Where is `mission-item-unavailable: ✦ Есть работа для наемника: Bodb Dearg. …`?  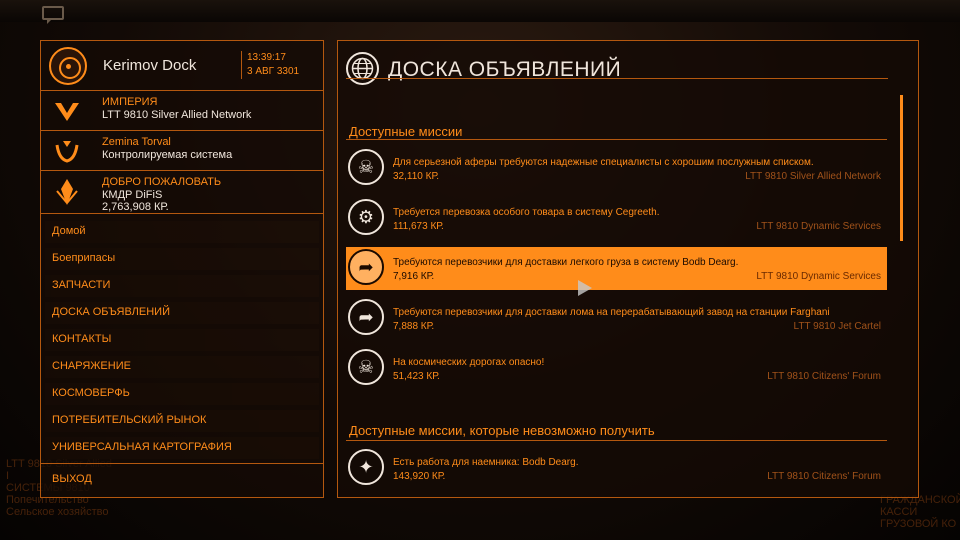
mission-item-unavailable: ✦ Есть работа для наемника: Bodb Dearg. … is located at coordinates (616, 468).